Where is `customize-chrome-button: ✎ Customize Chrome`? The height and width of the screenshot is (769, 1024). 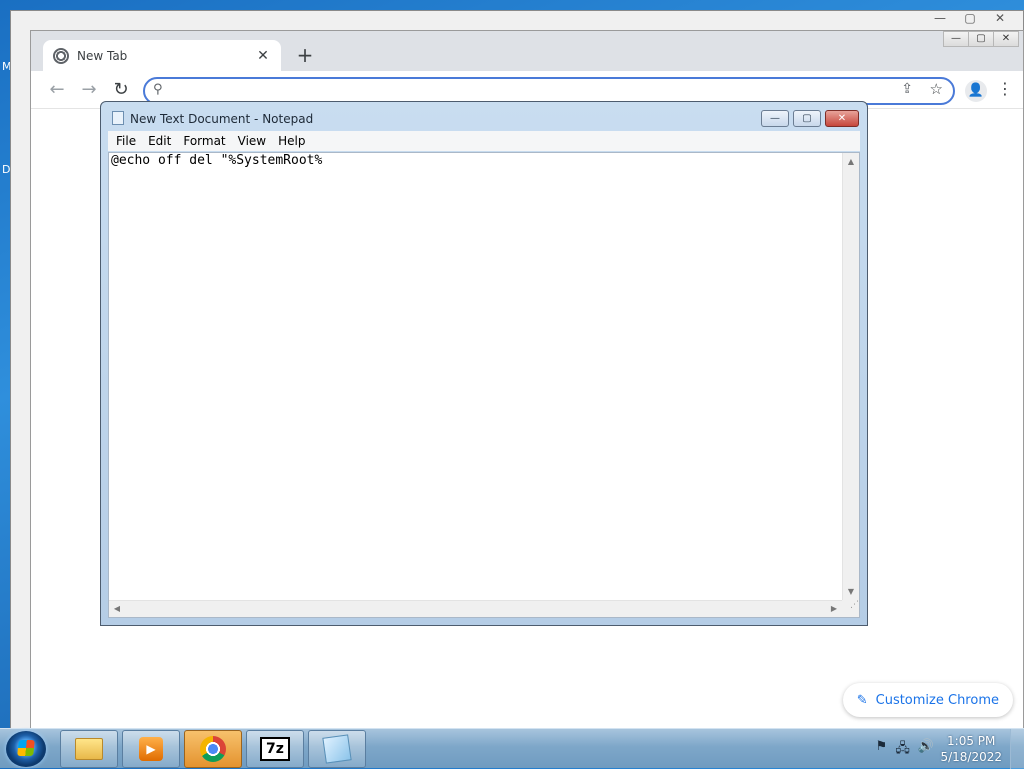 customize-chrome-button: ✎ Customize Chrome is located at coordinates (927, 700).